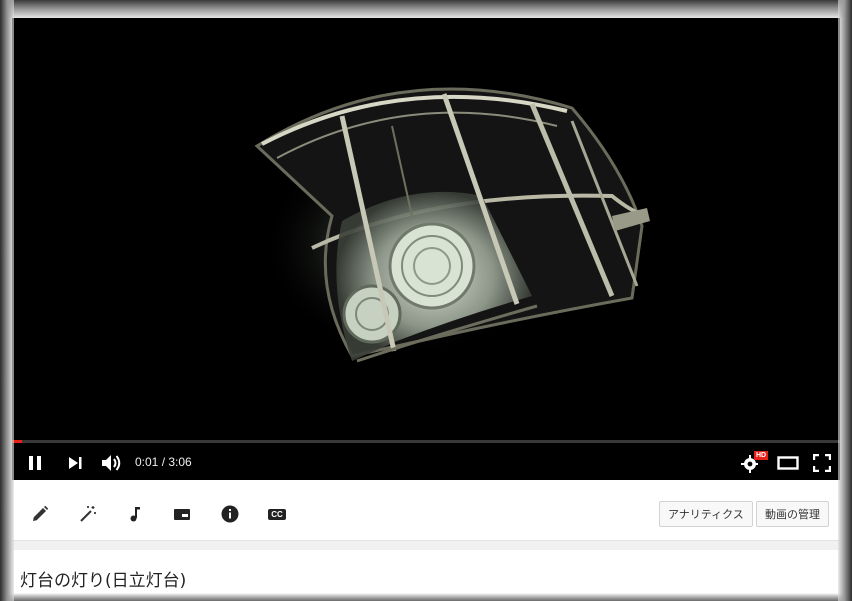 This screenshot has width=852, height=601. Describe the element at coordinates (761, 455) in the screenshot. I see `hd-badge: HD` at that location.